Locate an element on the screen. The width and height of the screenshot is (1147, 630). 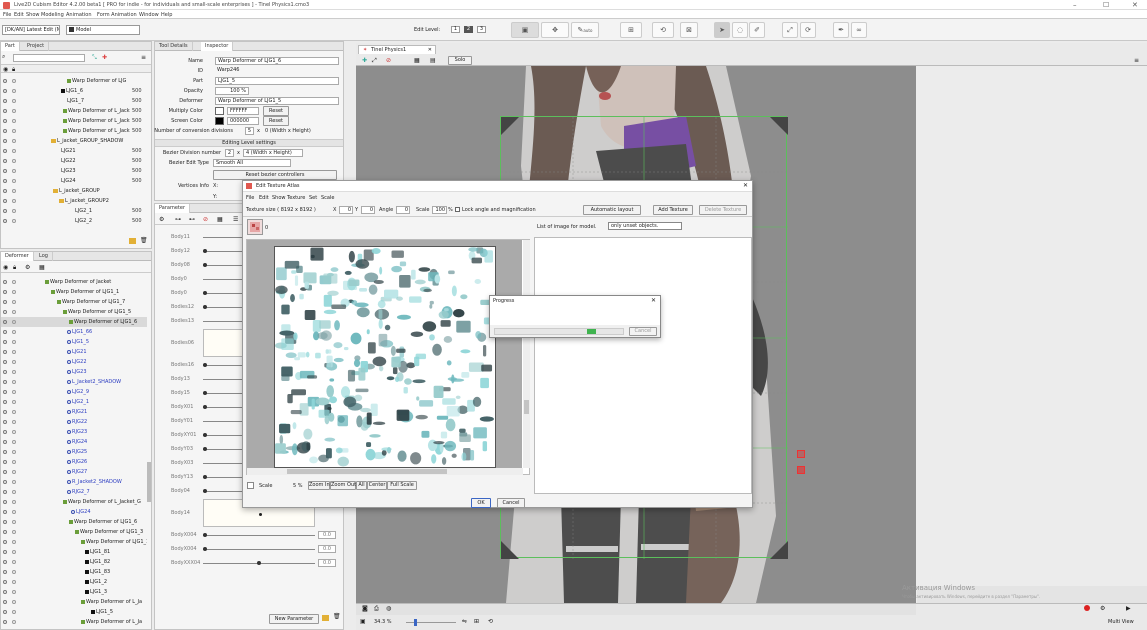
parts-tree-row: LJG1_7 500 is located at coordinates (76, 101).